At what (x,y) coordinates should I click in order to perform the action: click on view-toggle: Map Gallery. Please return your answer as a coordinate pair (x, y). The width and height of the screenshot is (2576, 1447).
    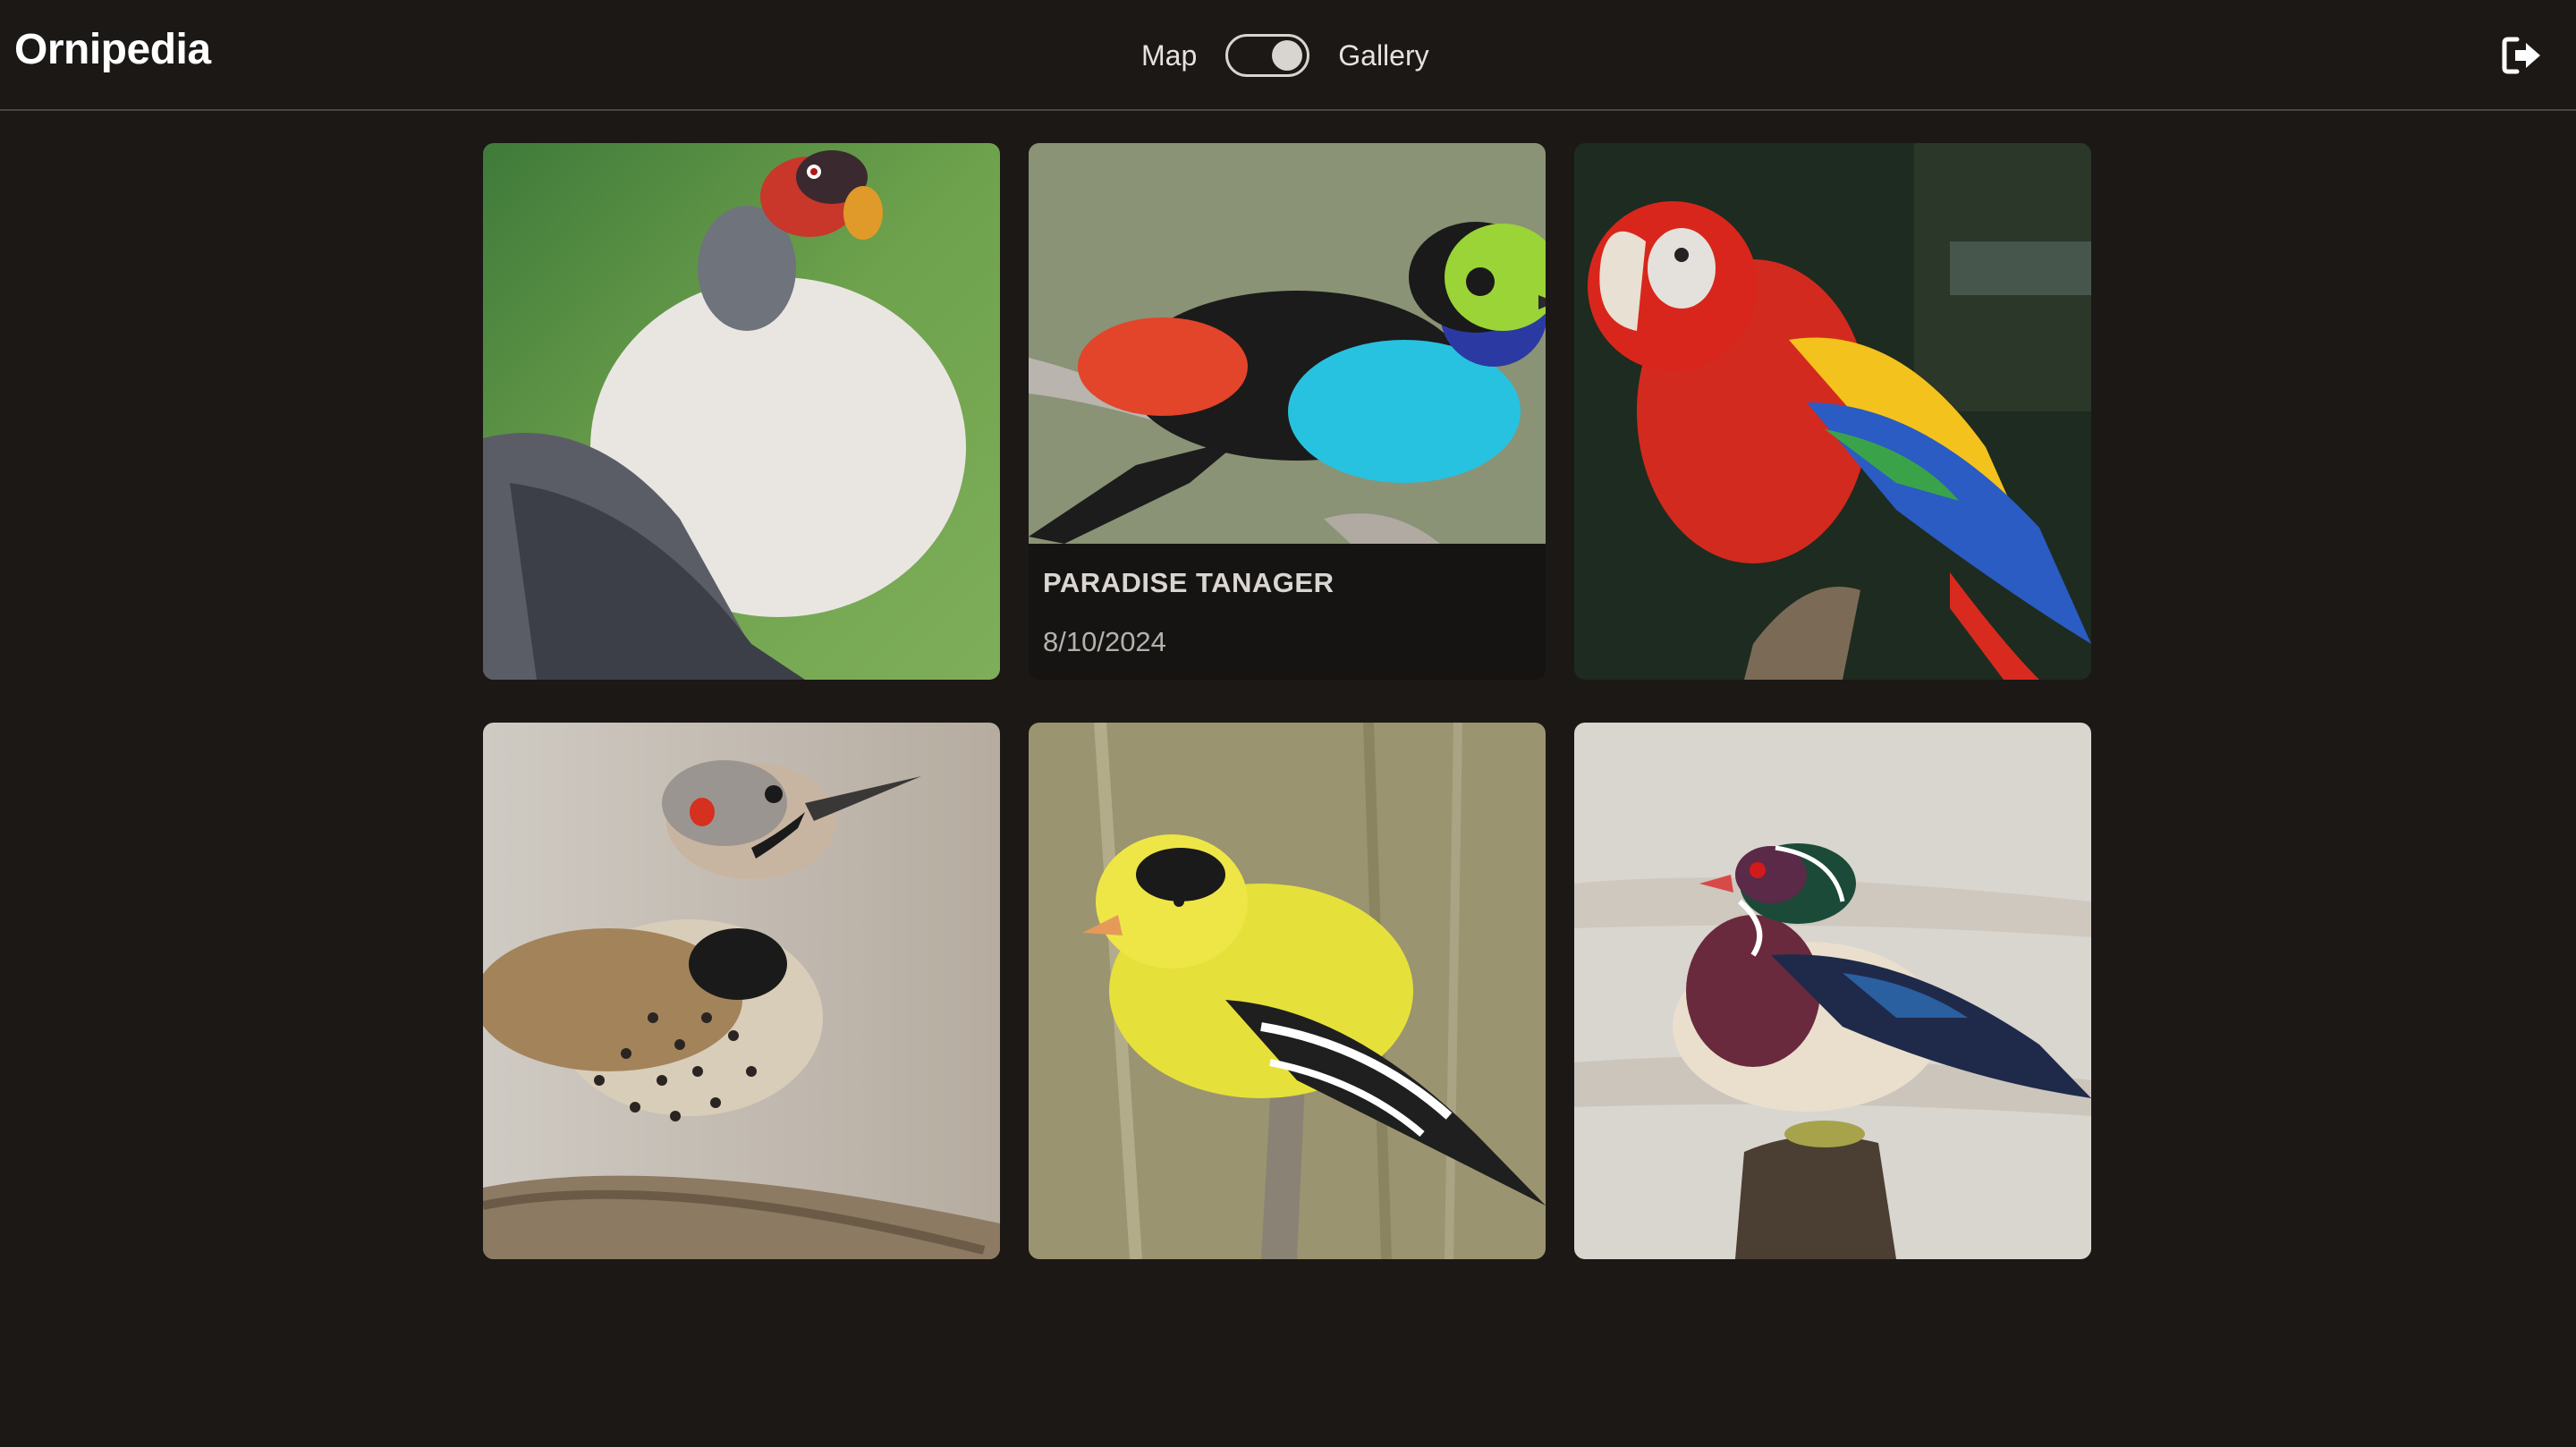
    Looking at the image, I should click on (1285, 55).